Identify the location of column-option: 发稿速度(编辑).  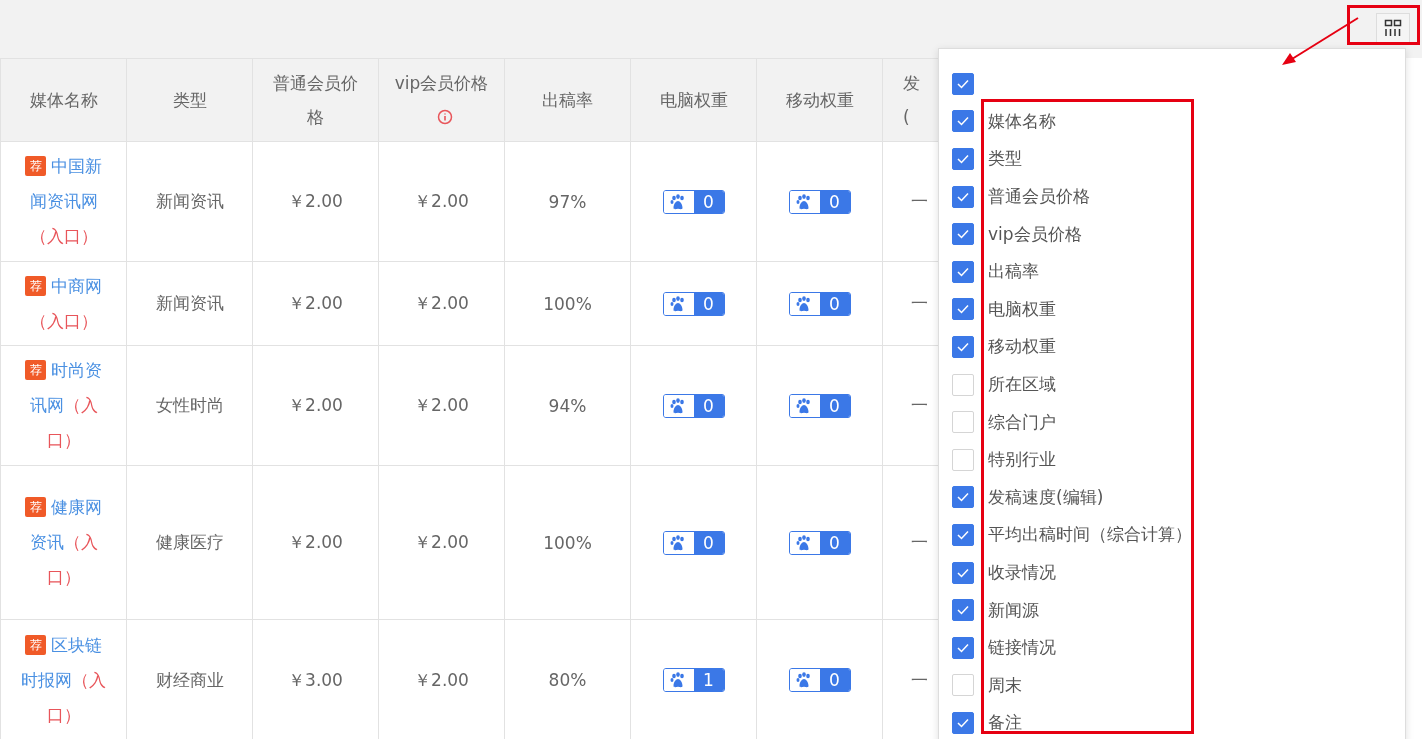
(1172, 497).